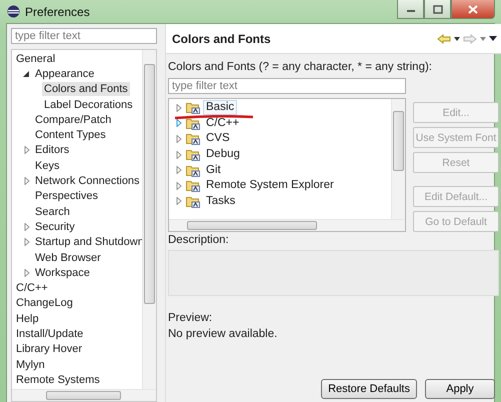 This screenshot has width=501, height=402. I want to click on maximize-icon, so click(437, 9).